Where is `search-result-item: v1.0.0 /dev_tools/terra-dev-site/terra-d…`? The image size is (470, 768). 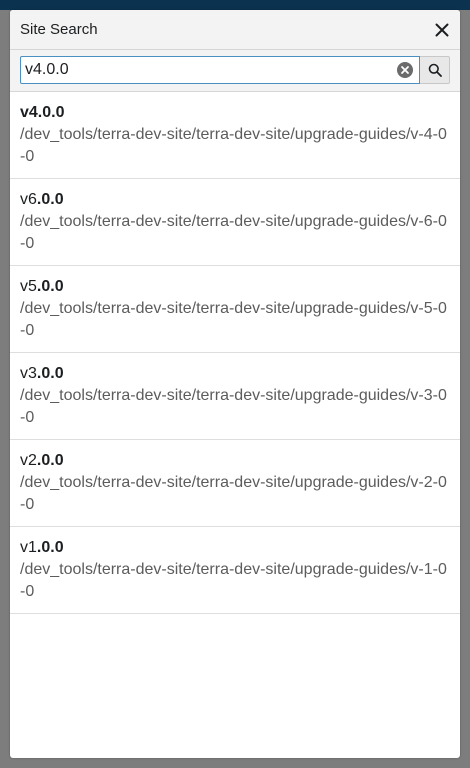
search-result-item: v1.0.0 /dev_tools/terra-dev-site/terra-d… is located at coordinates (235, 570).